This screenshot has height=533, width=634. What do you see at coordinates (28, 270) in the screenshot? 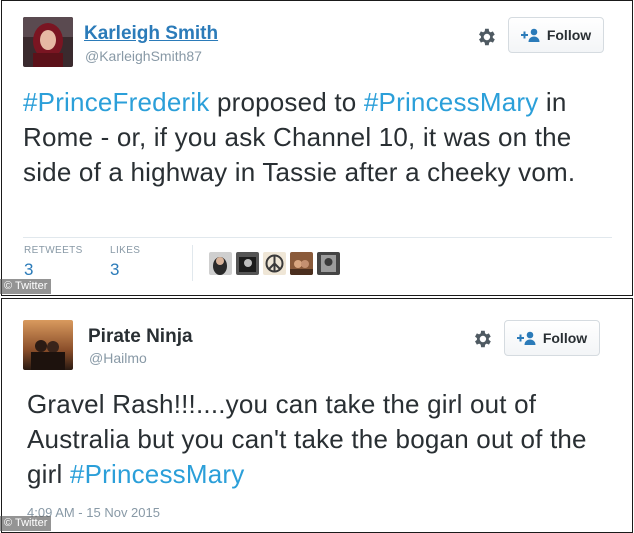
I see `retweets-count: 3` at bounding box center [28, 270].